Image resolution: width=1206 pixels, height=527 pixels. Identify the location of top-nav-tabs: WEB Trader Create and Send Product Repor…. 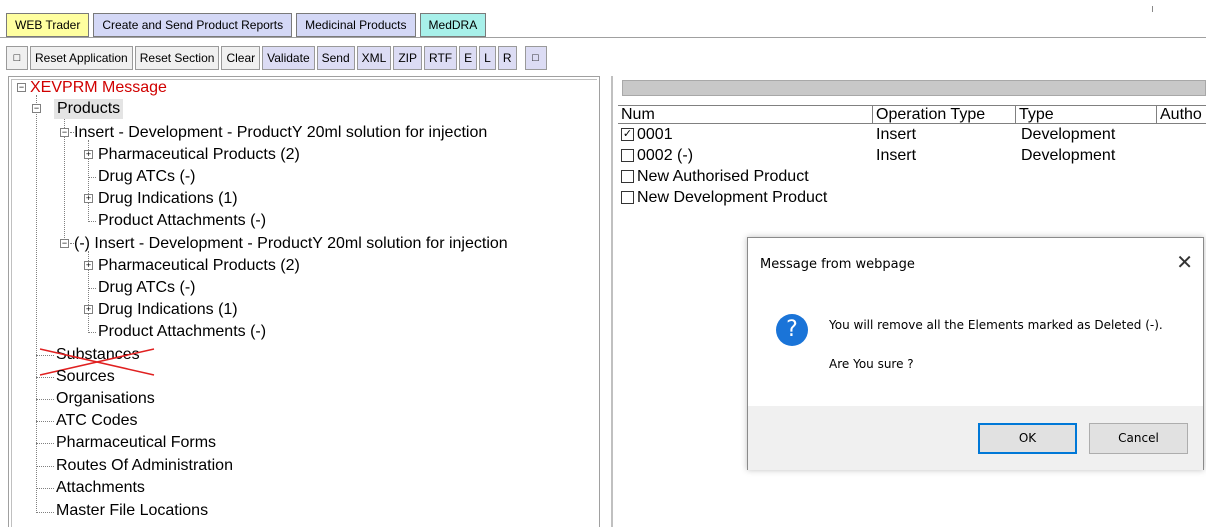
(246, 25).